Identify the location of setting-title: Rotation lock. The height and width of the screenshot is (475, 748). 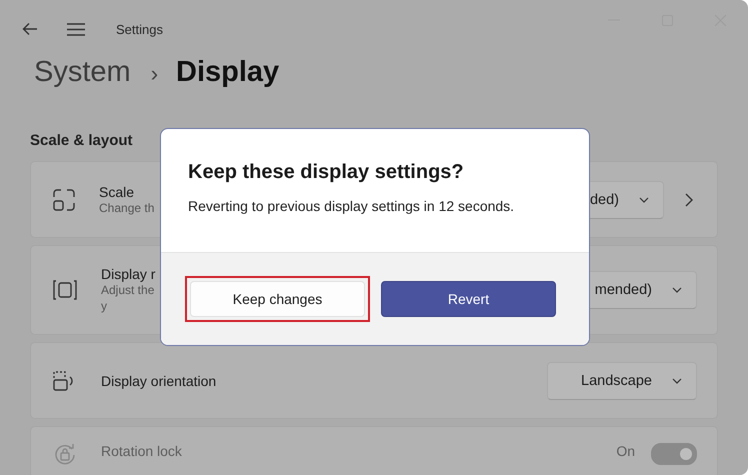
(141, 451).